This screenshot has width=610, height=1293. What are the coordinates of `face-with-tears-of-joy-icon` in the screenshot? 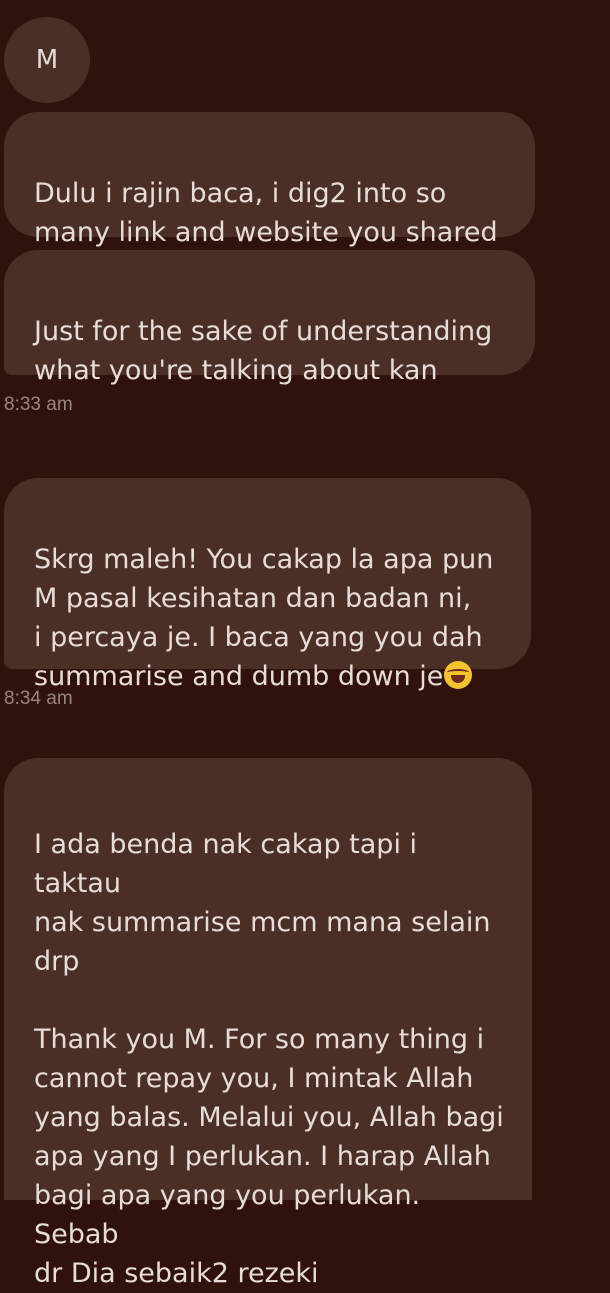 It's located at (458, 675).